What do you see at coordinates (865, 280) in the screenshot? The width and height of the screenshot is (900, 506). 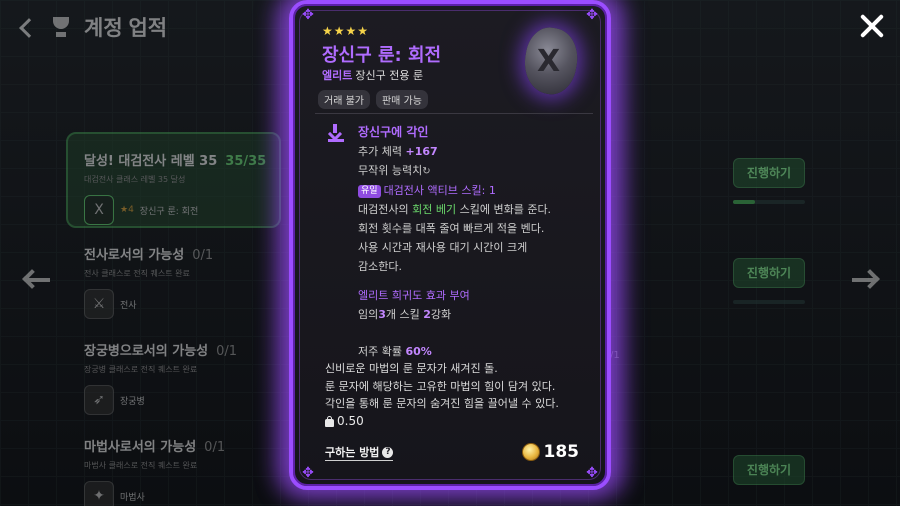 I see `next-arrow-icon` at bounding box center [865, 280].